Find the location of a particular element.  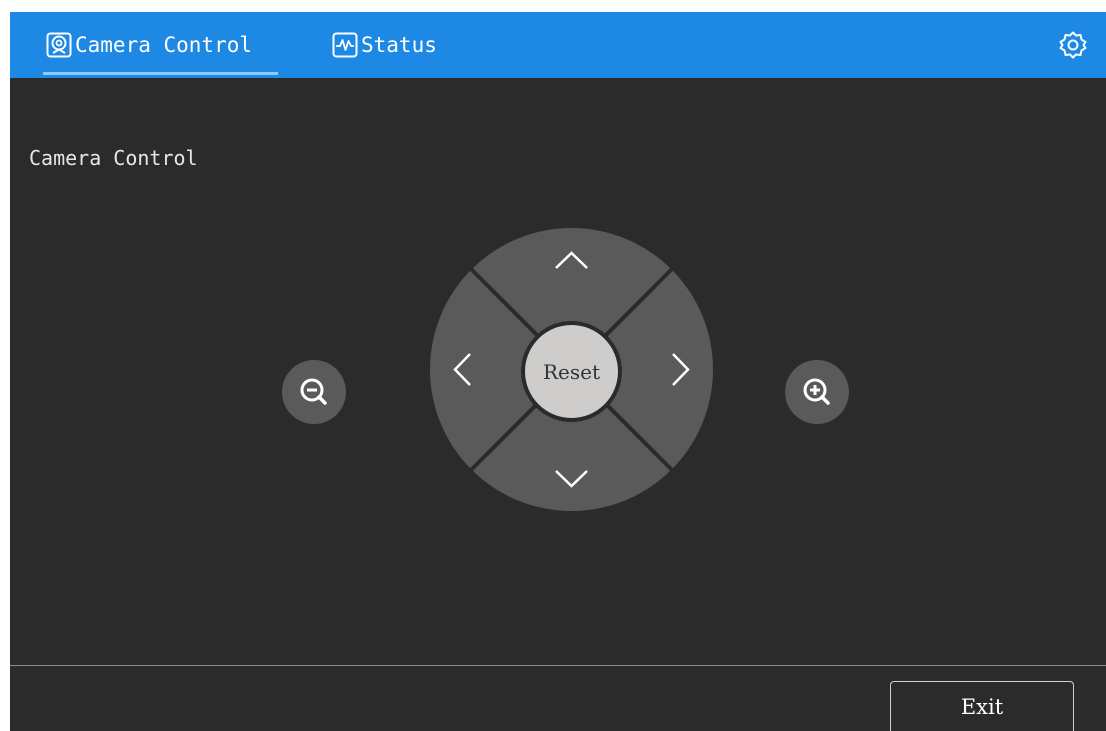

zoom-out-icon is located at coordinates (313, 391).